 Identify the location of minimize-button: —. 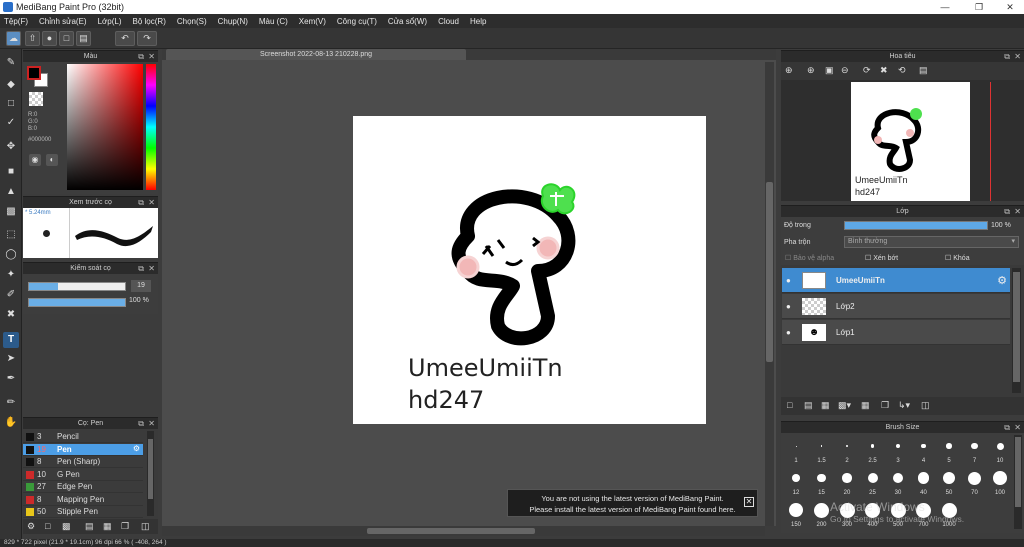
(945, 7).